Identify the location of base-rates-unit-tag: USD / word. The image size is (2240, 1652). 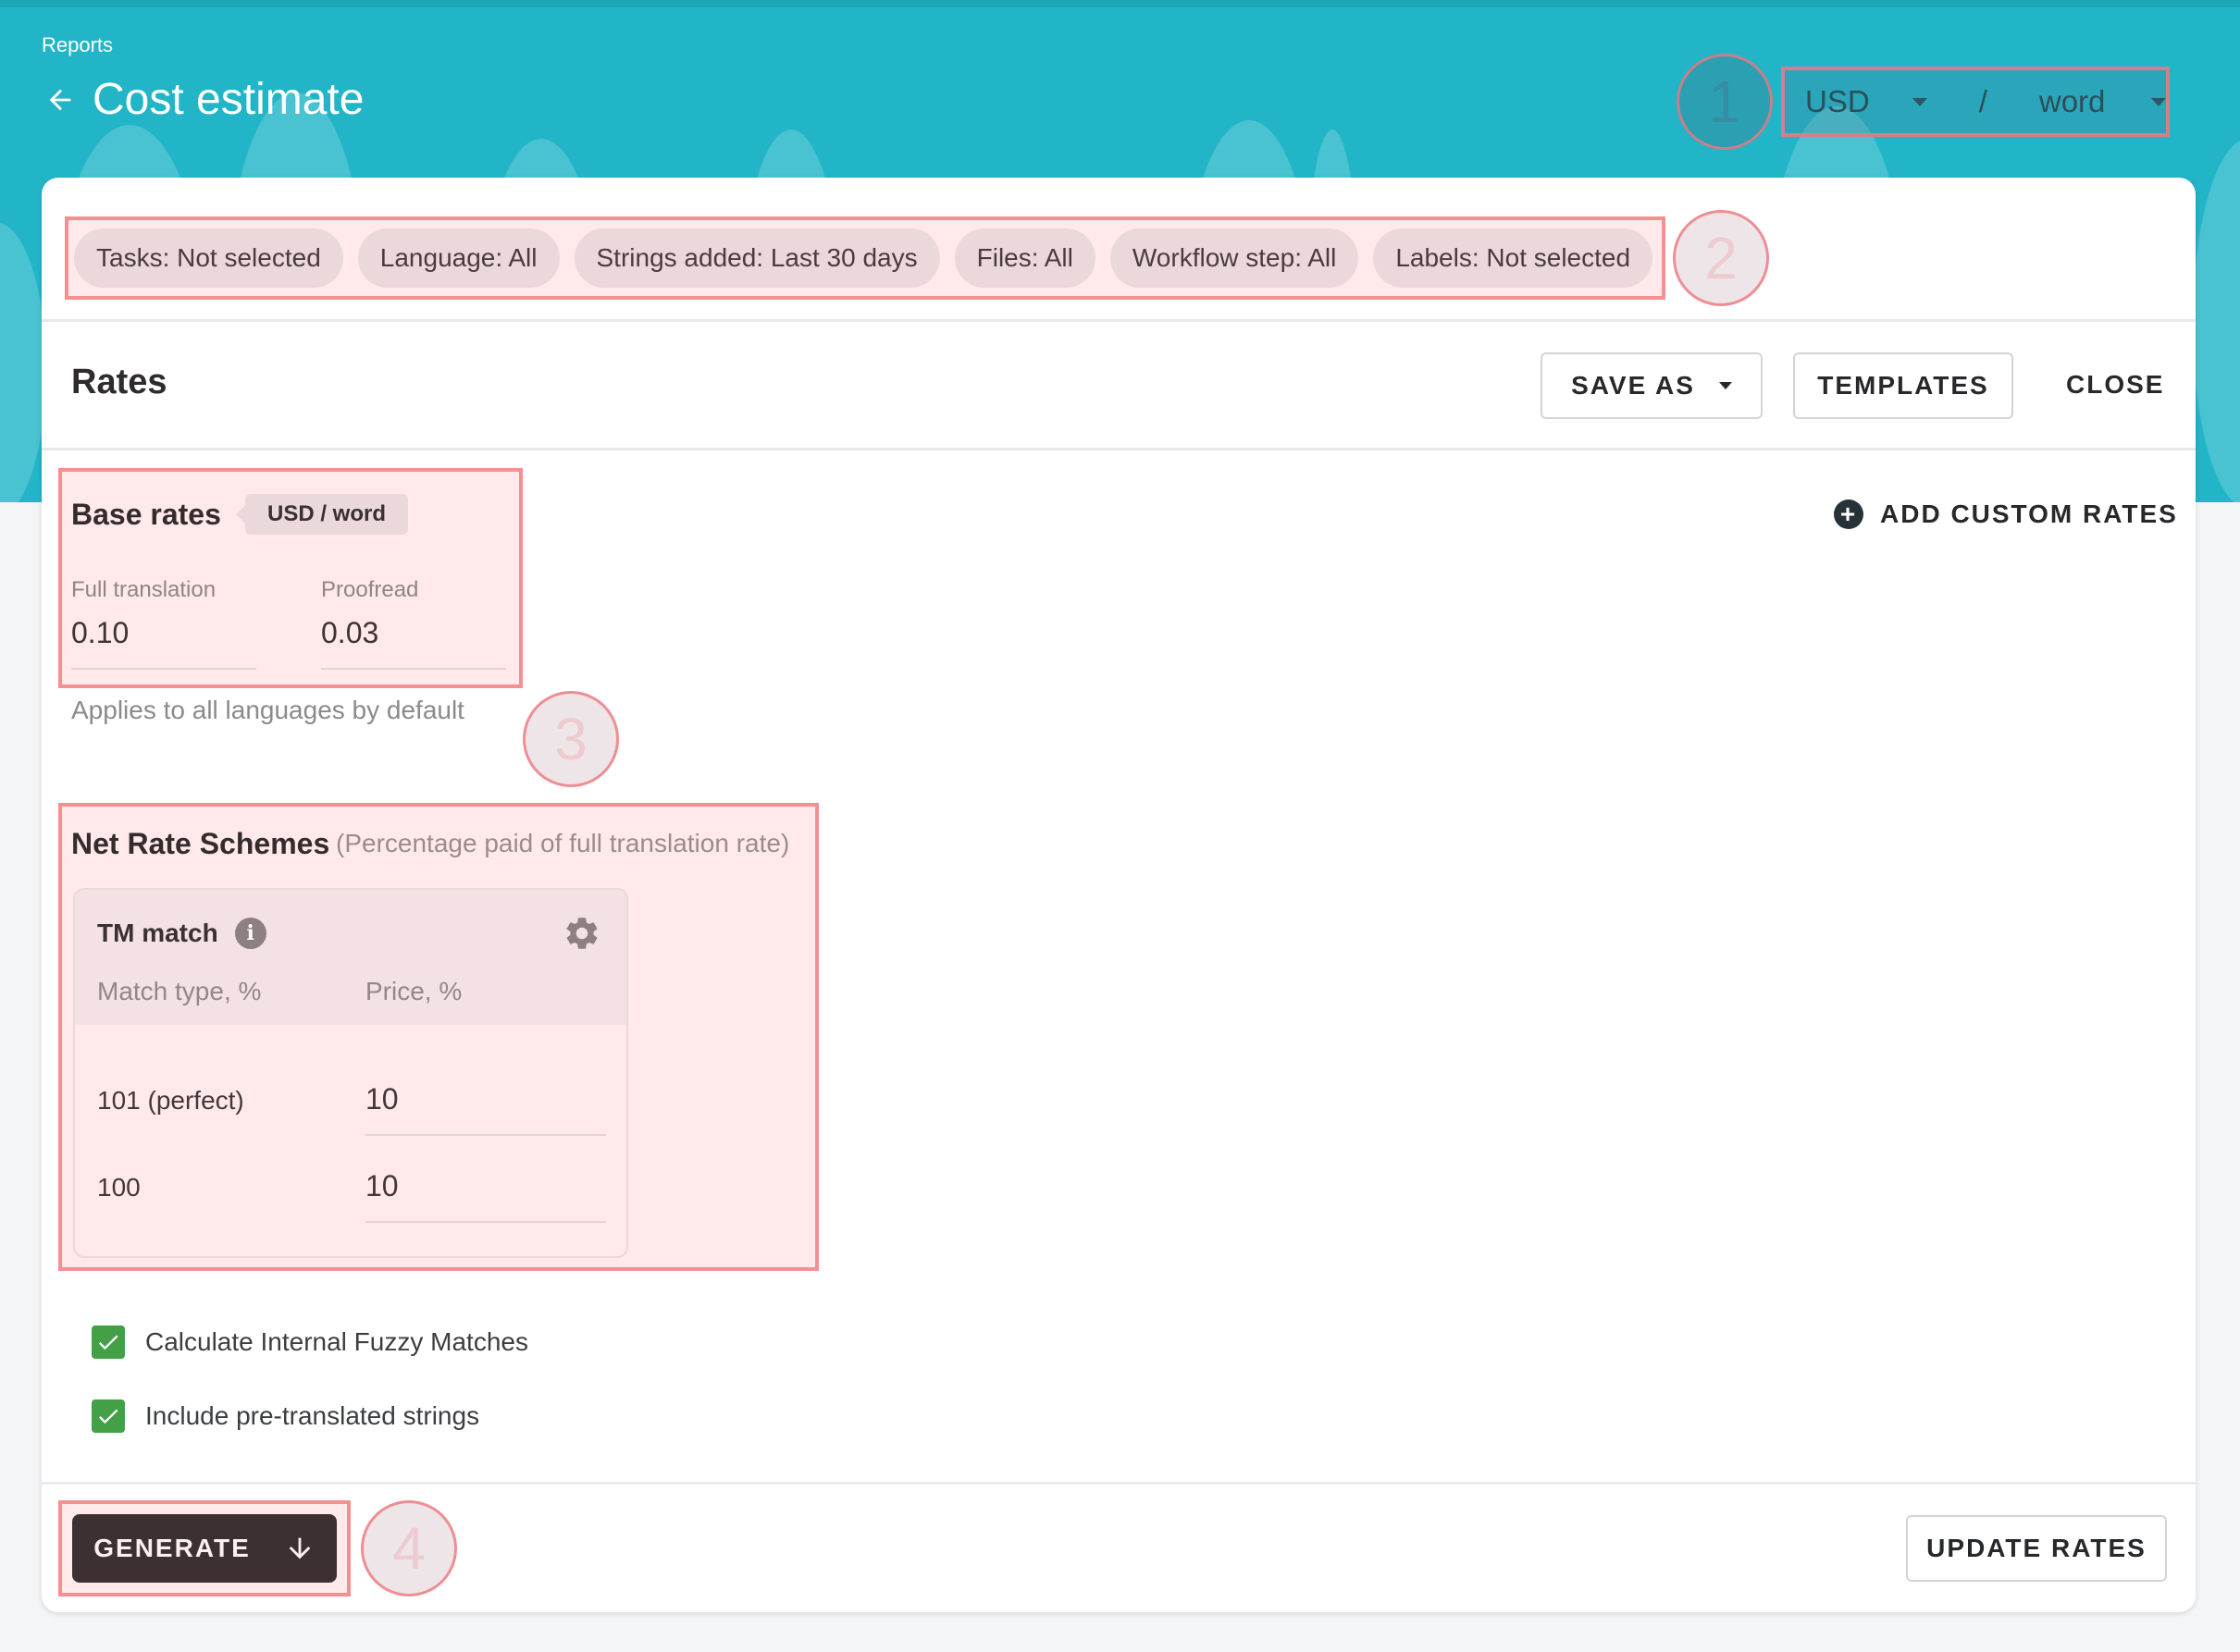
(322, 514).